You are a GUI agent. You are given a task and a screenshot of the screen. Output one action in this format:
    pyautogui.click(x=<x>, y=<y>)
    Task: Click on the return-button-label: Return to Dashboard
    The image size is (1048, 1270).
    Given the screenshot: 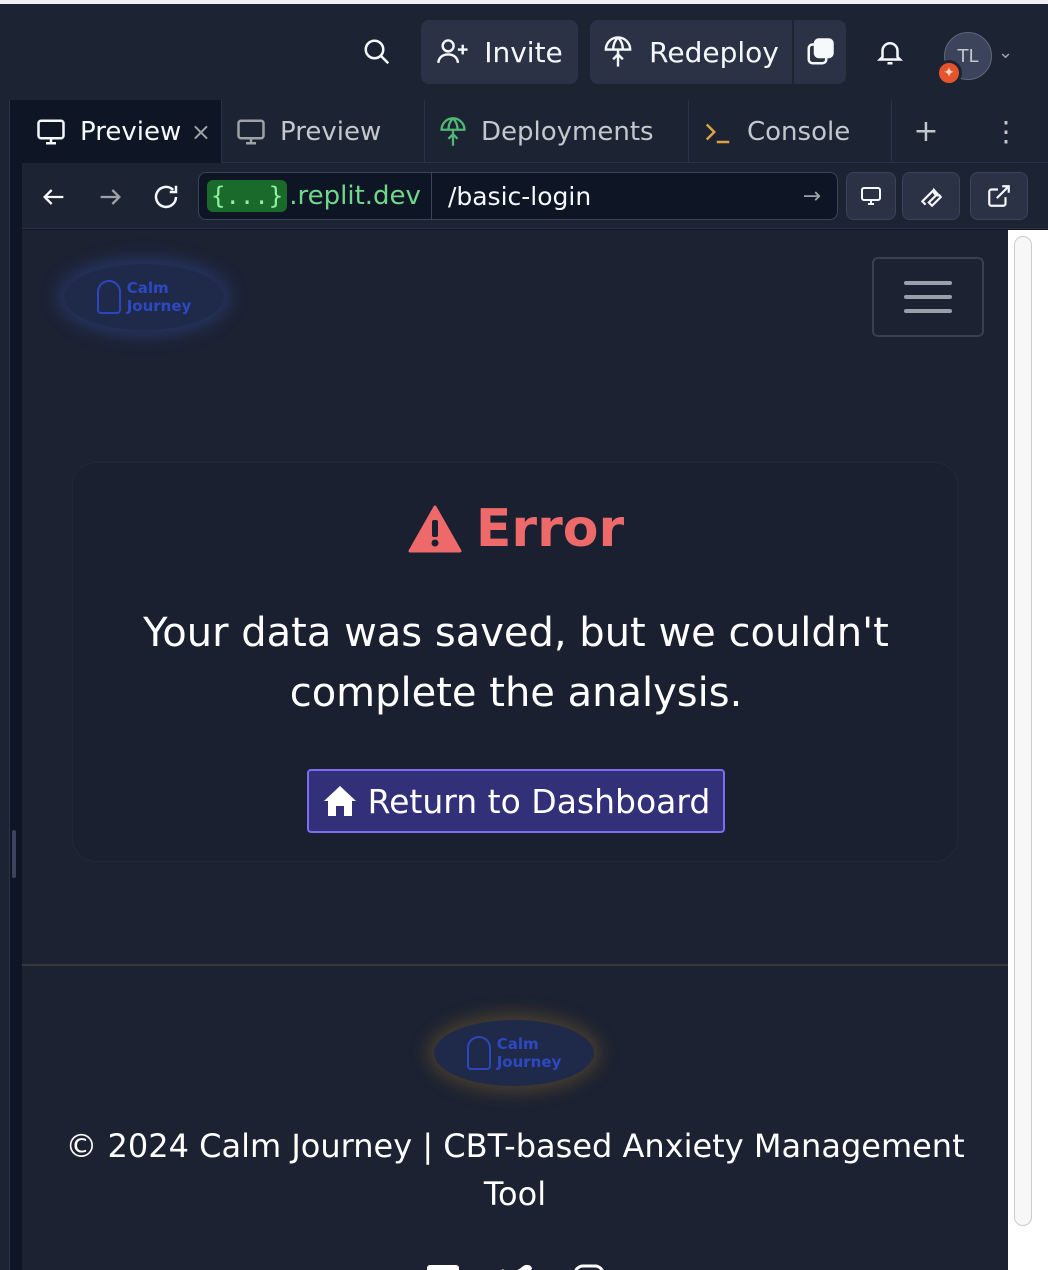 What is the action you would take?
    pyautogui.click(x=539, y=801)
    